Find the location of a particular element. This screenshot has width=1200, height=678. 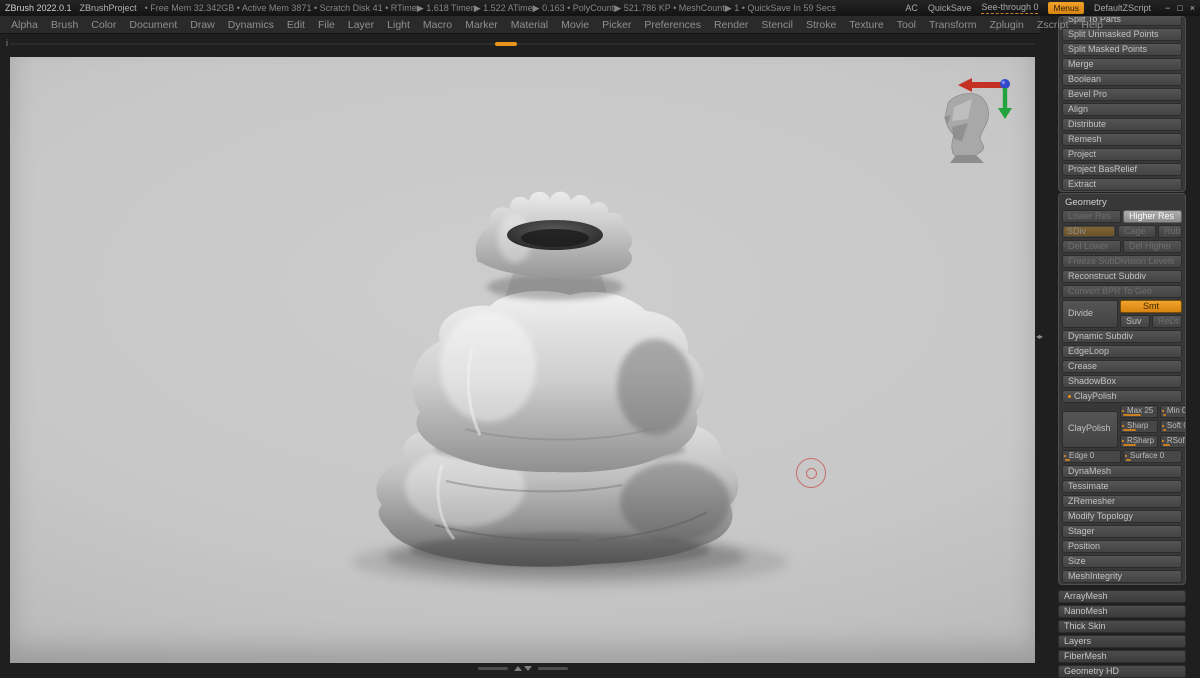

subtool-button: Distribute is located at coordinates (1122, 124).